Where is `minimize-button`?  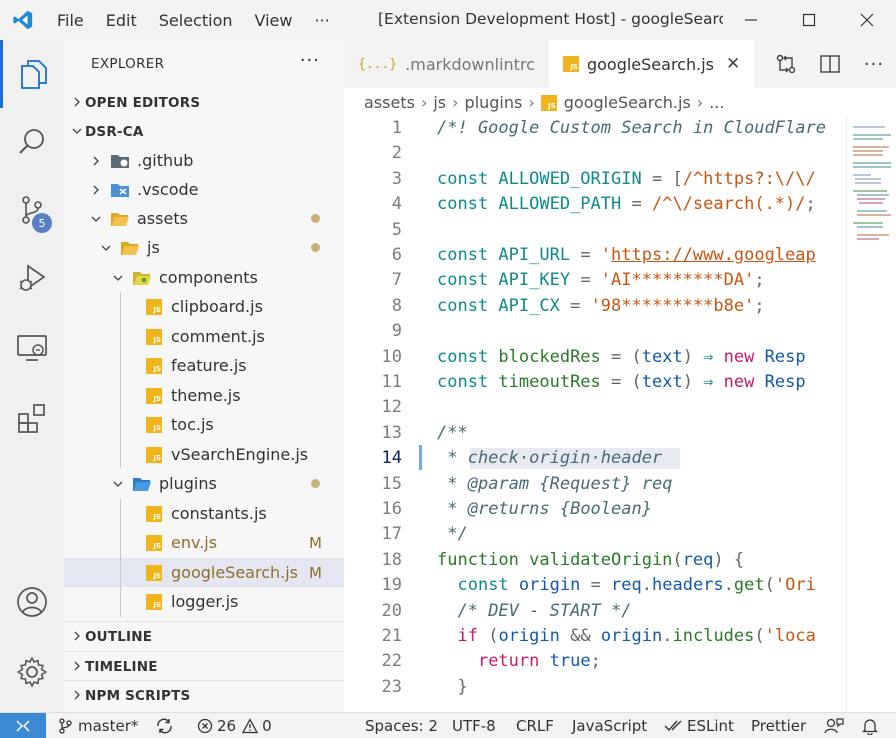
minimize-button is located at coordinates (751, 20).